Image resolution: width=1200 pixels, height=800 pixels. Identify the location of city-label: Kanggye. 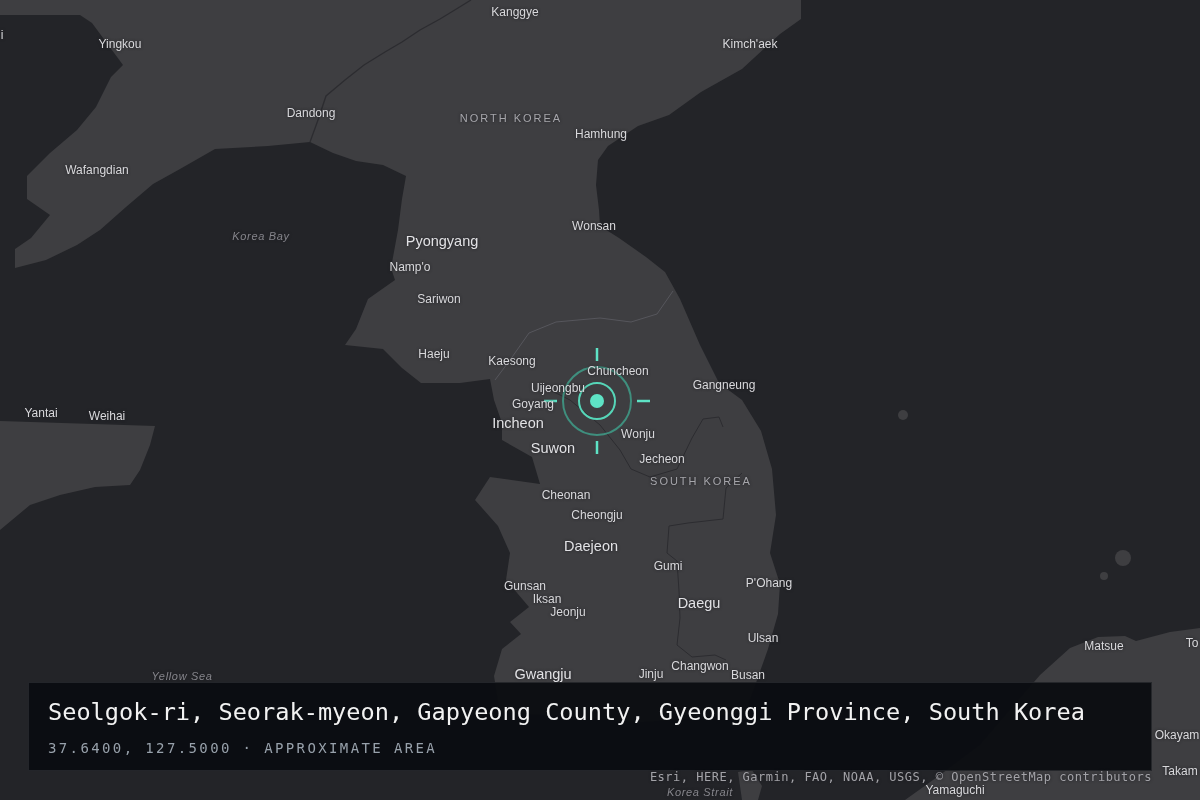
(515, 12).